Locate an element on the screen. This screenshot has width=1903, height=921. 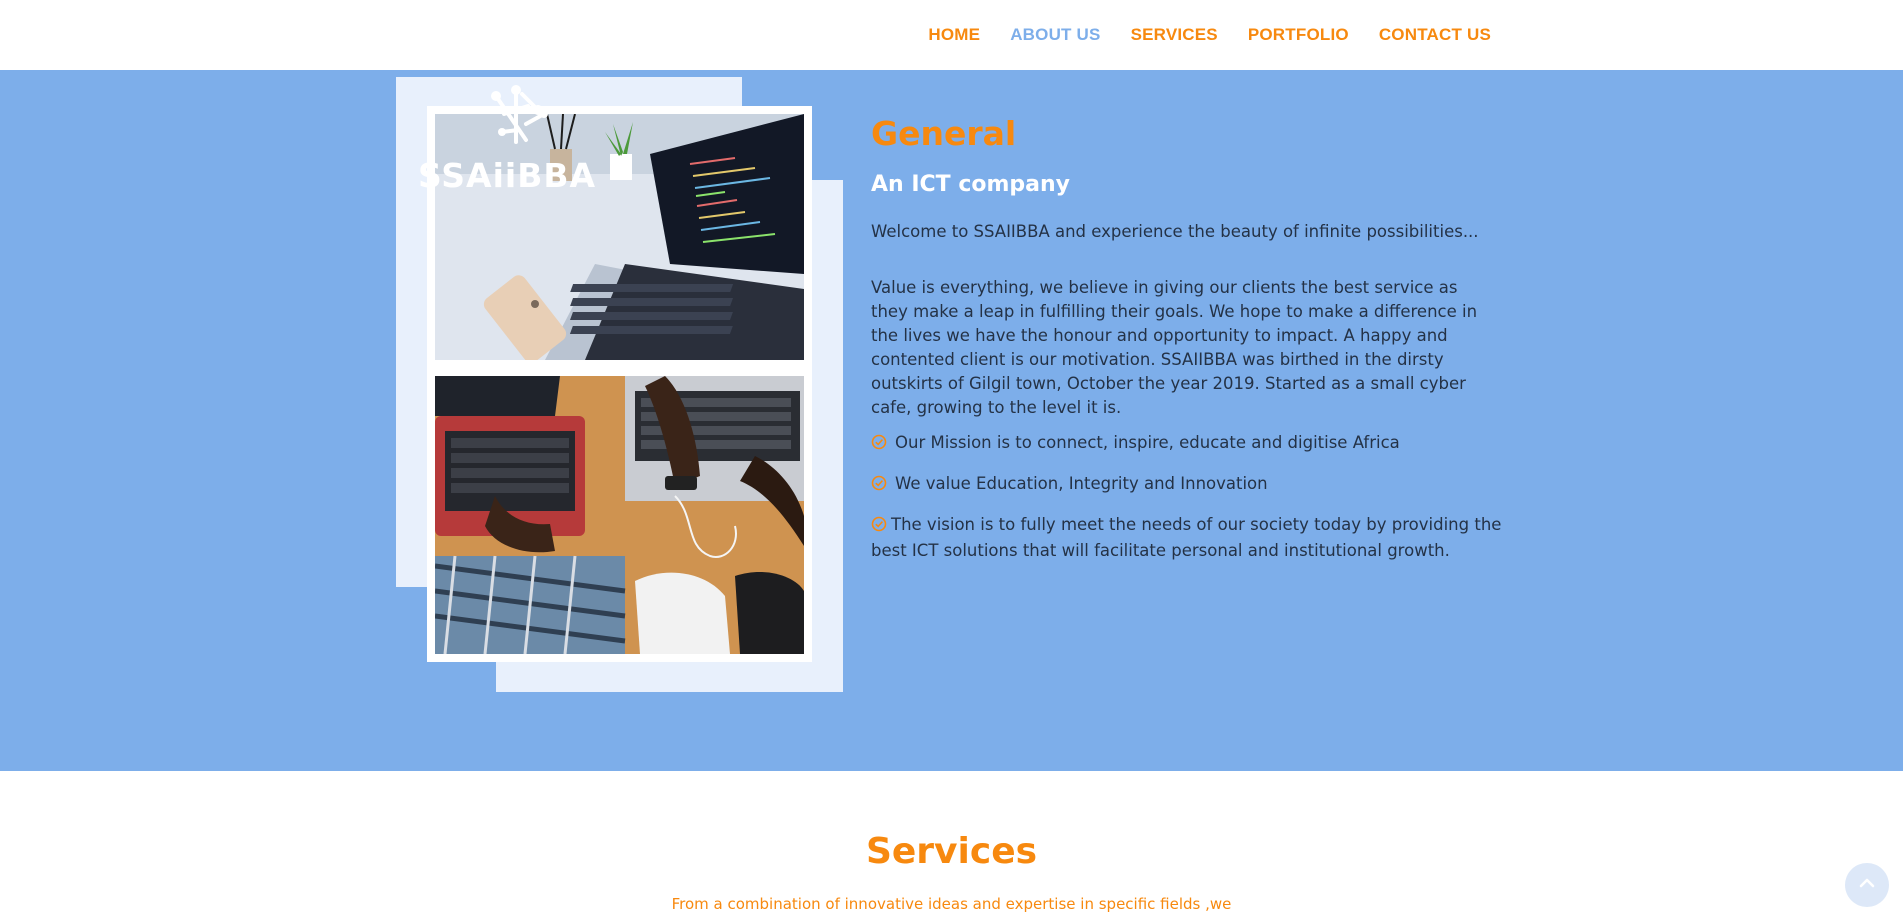
team-laptops-photo is located at coordinates (619, 515).